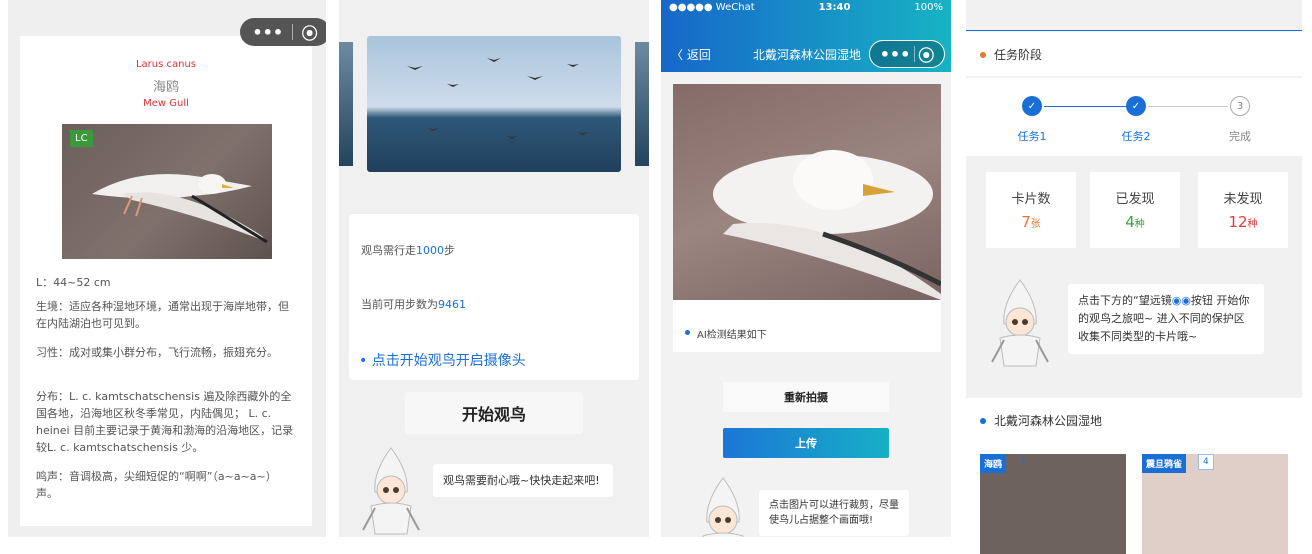  Describe the element at coordinates (827, 225) in the screenshot. I see `gull-closeup-illustration` at that location.